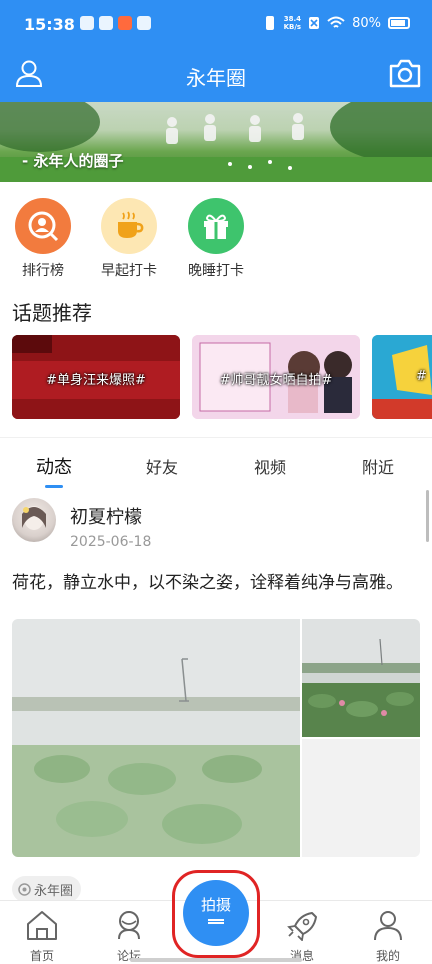  I want to click on home-indicator, so click(216, 960).